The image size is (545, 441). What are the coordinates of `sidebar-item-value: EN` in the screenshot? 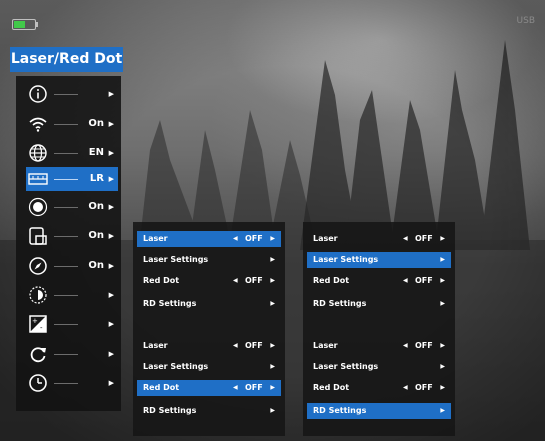 It's located at (96, 152).